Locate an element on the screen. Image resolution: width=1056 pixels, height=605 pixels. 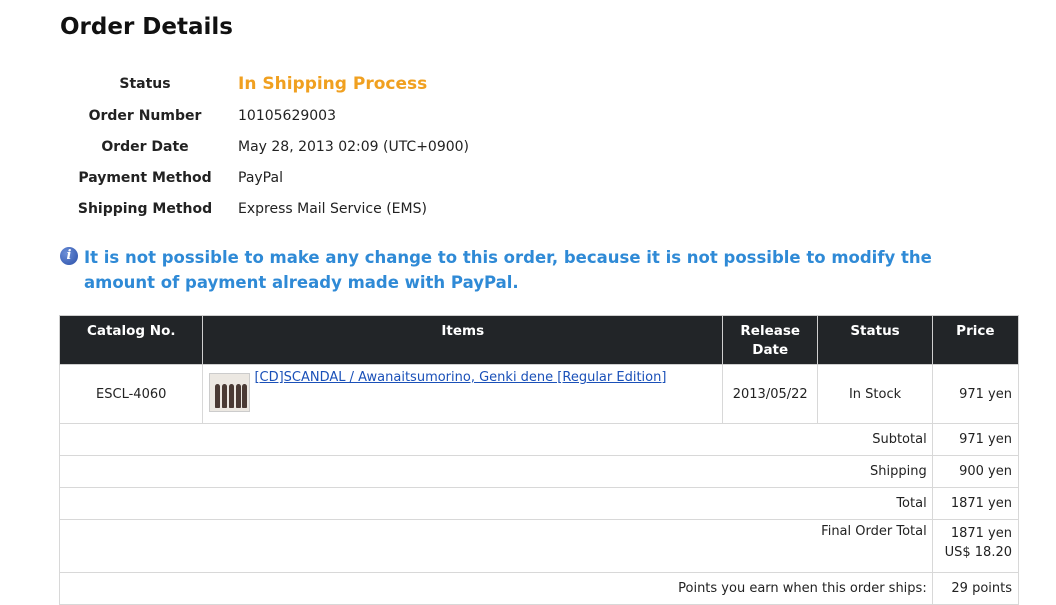
points-value: 29 points is located at coordinates (975, 588).